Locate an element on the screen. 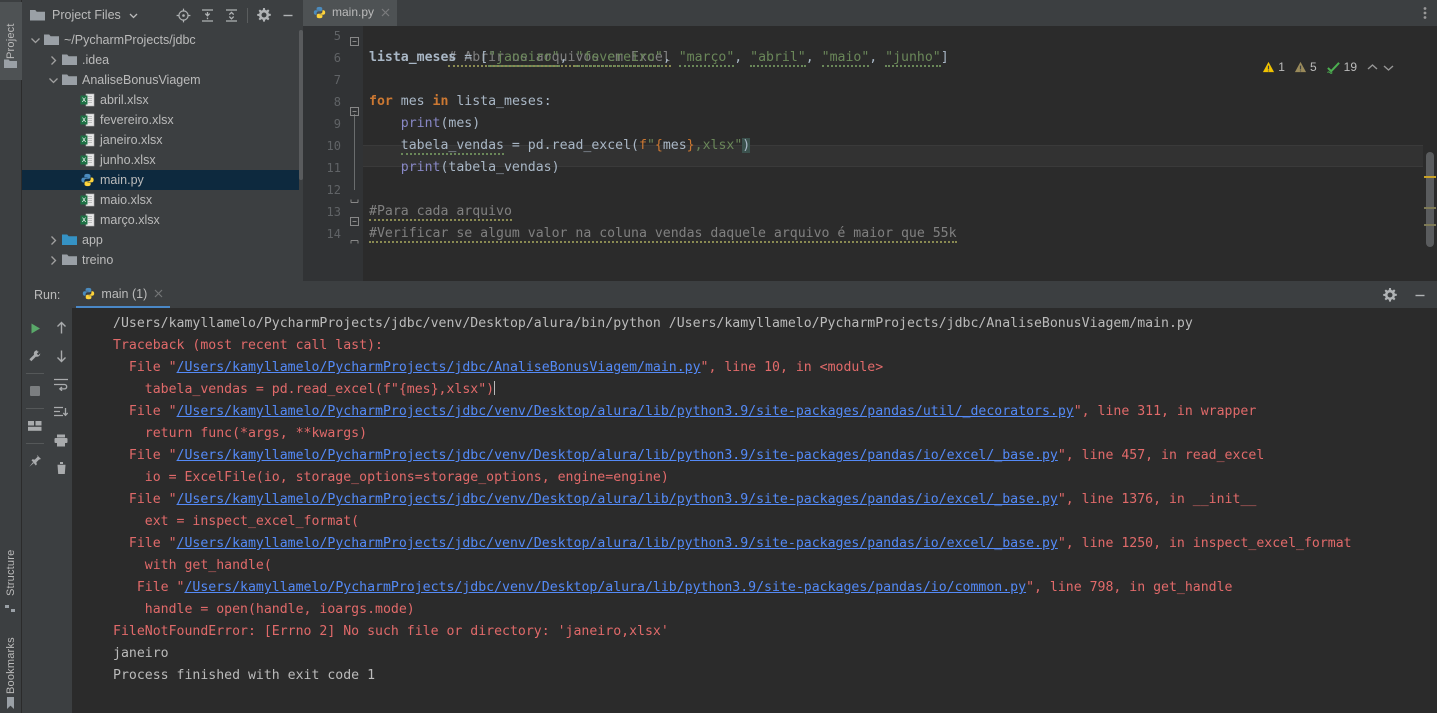 The width and height of the screenshot is (1437, 713). editor-tab-main-py: main.py is located at coordinates (350, 13).